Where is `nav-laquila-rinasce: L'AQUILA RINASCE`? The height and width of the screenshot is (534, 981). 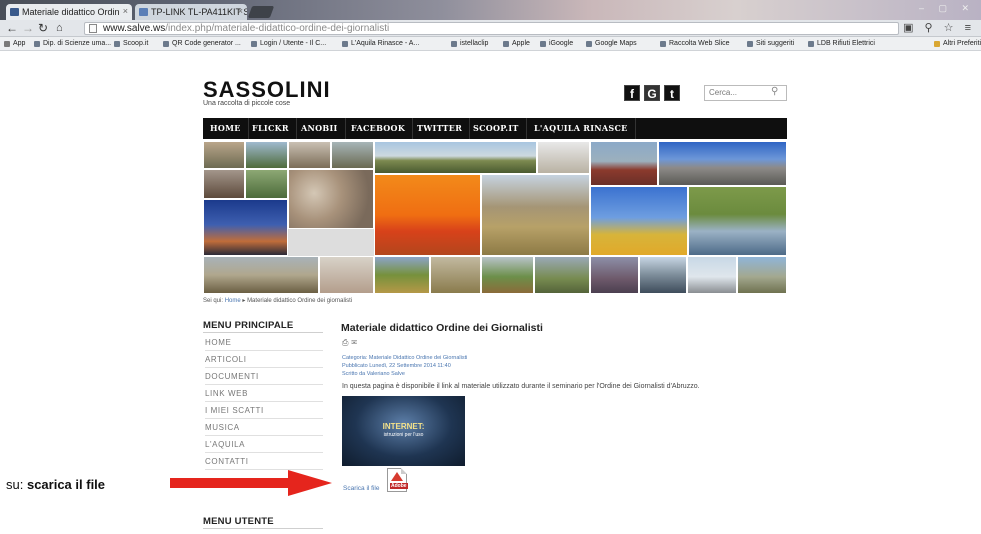
nav-laquila-rinasce: L'AQUILA RINASCE is located at coordinates (581, 128).